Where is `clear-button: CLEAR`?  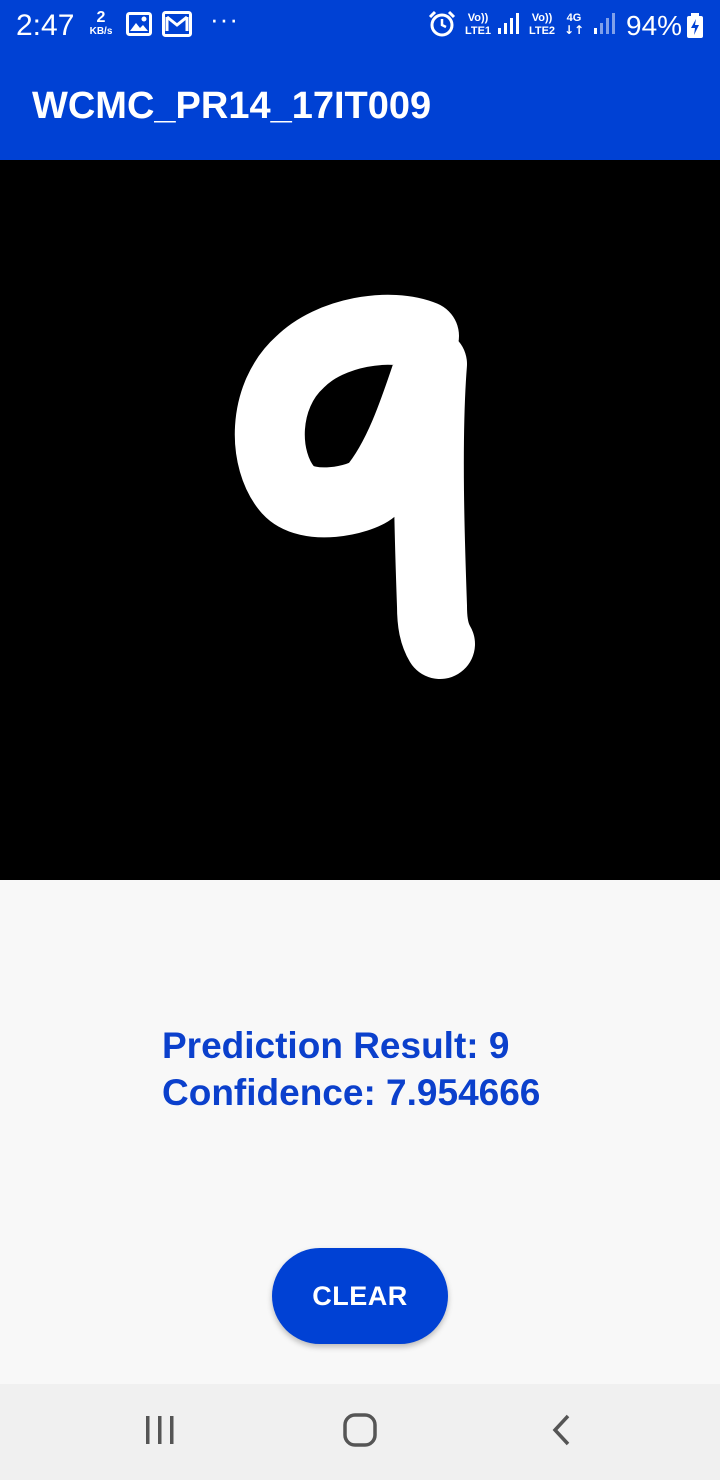 clear-button: CLEAR is located at coordinates (360, 1296).